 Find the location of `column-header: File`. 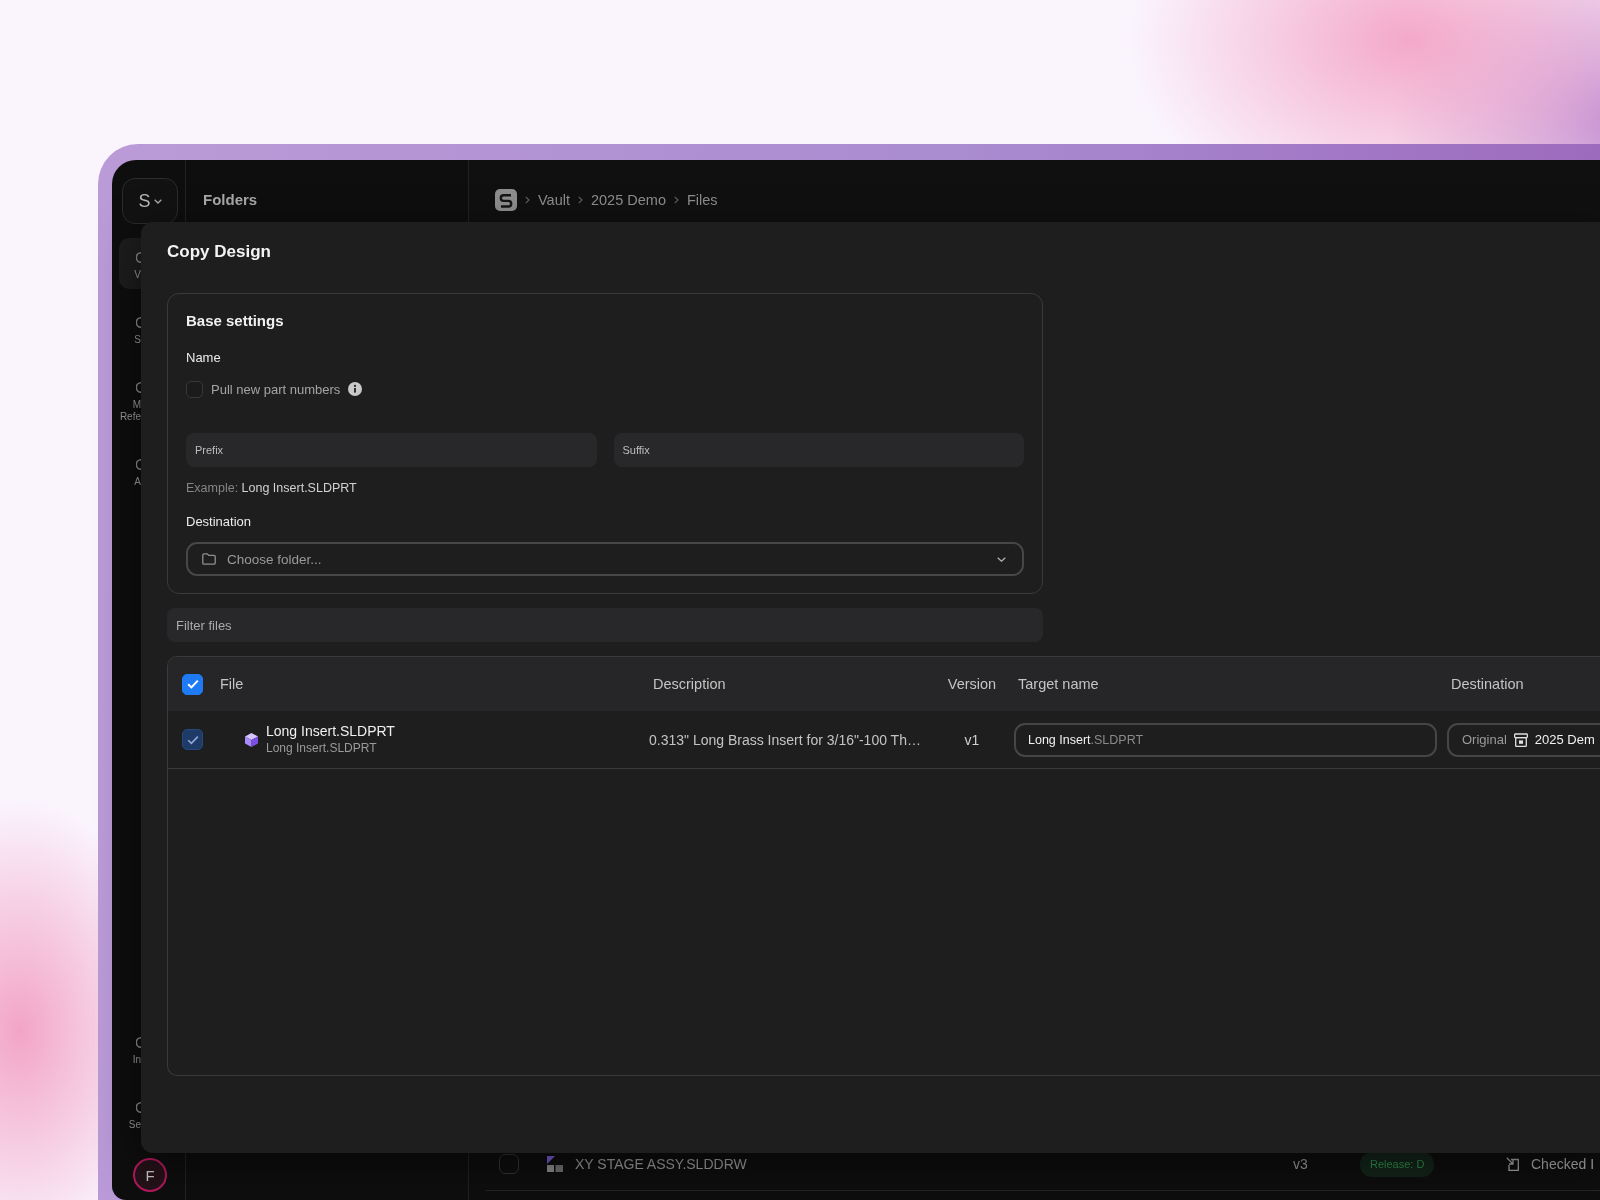

column-header: File is located at coordinates (232, 684).